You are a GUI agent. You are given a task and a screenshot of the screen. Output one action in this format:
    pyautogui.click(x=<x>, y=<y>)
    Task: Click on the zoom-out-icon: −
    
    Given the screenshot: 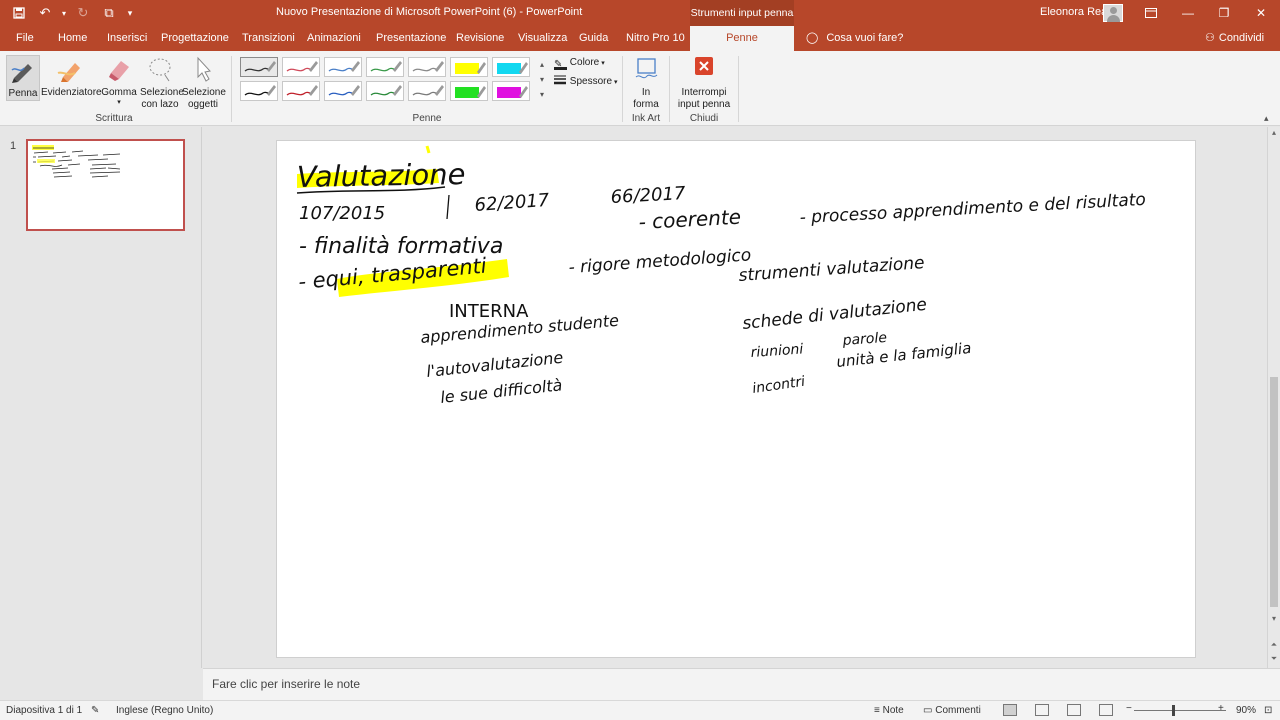 What is the action you would take?
    pyautogui.click(x=1129, y=708)
    